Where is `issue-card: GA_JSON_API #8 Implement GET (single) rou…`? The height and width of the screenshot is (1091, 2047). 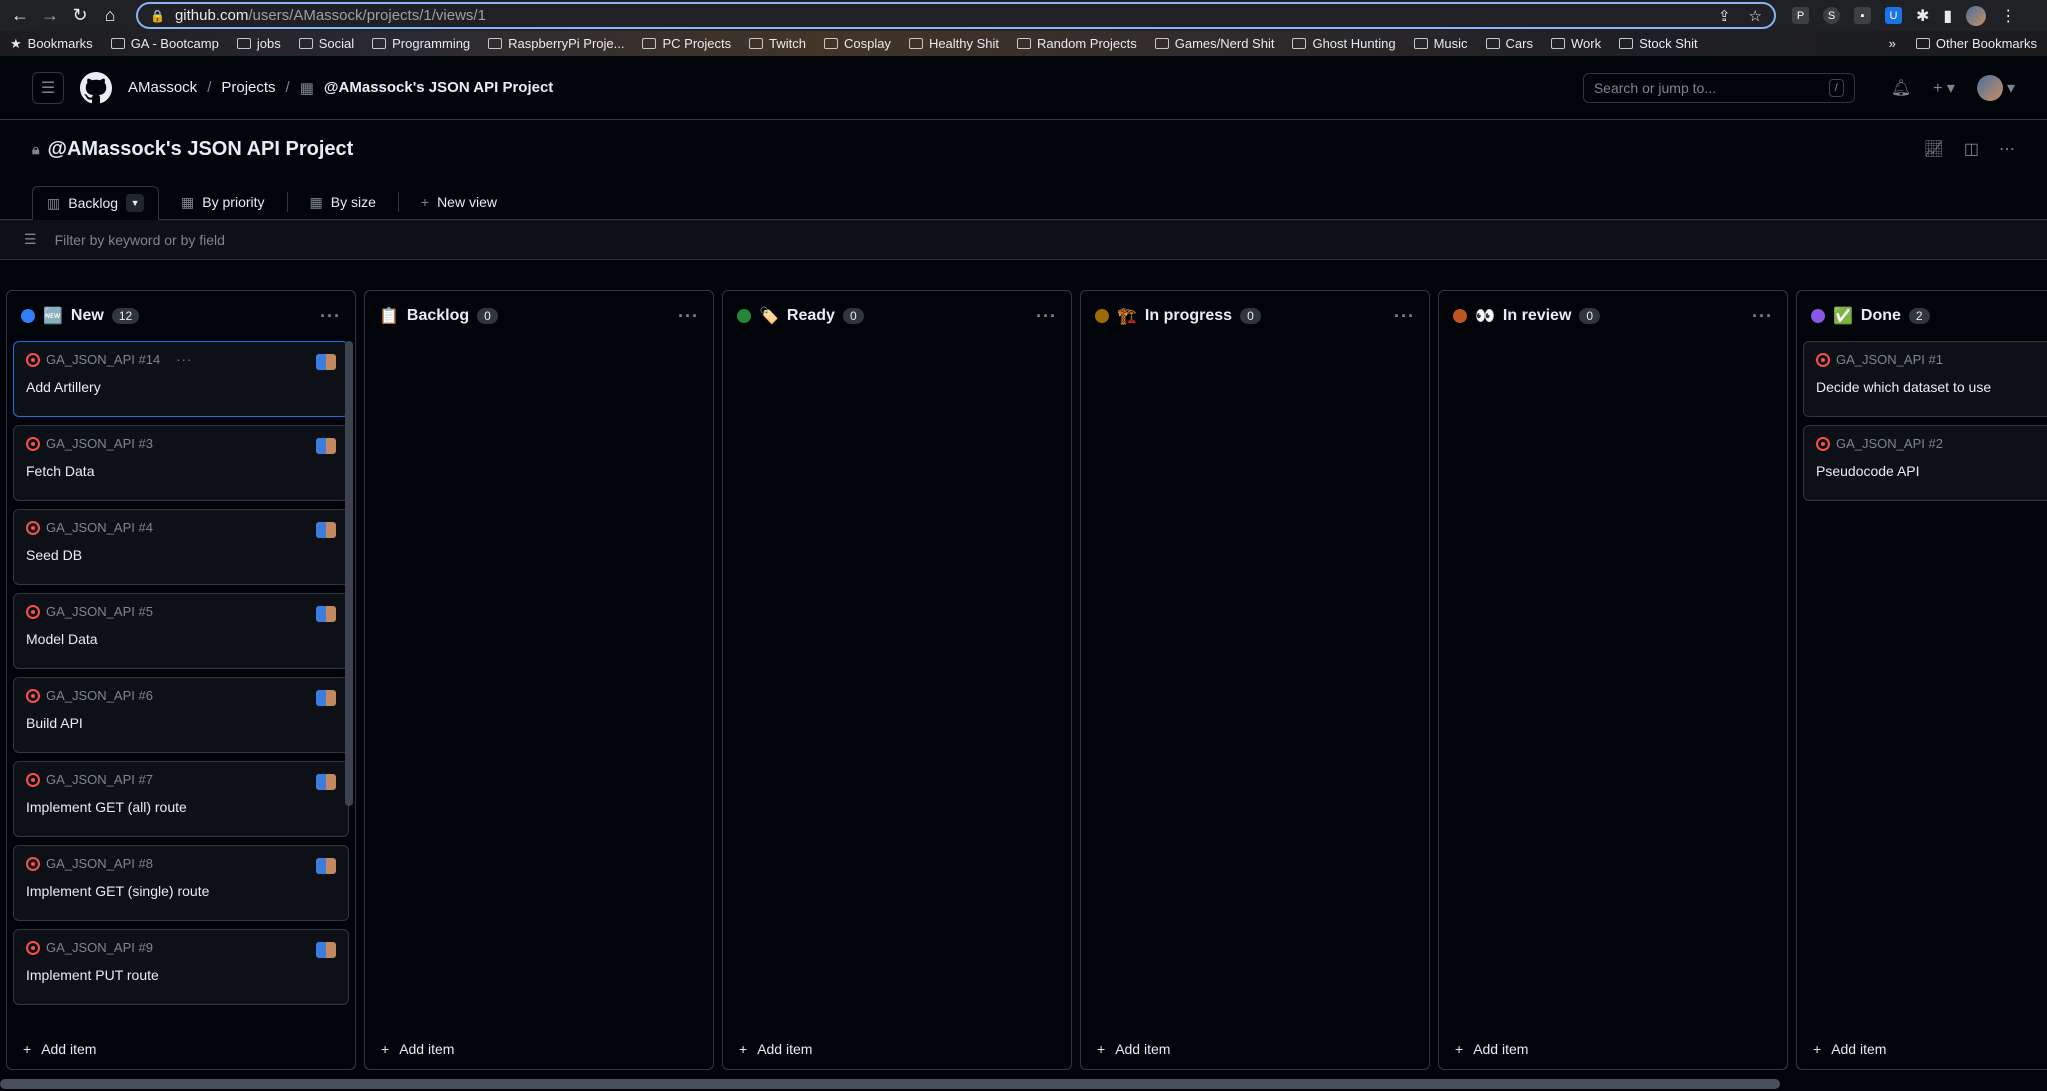 issue-card: GA_JSON_API #8 Implement GET (single) rou… is located at coordinates (181, 883).